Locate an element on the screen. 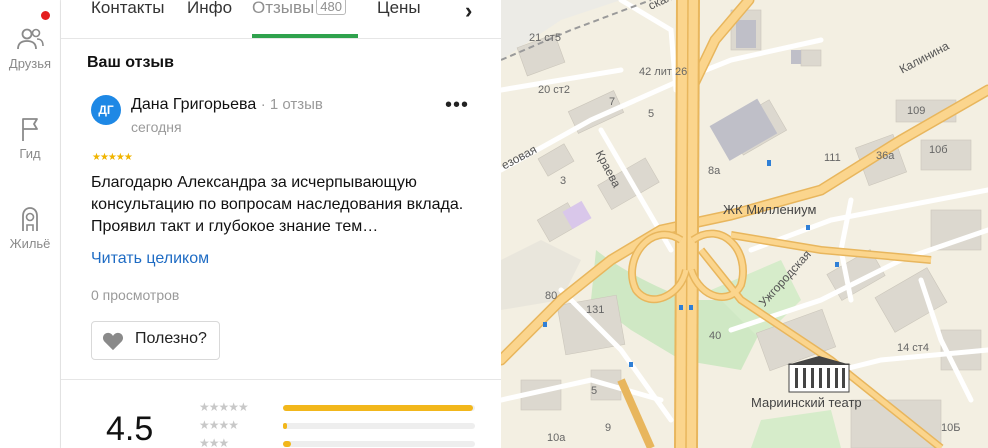  reviews-count-badge: 480 is located at coordinates (331, 7).